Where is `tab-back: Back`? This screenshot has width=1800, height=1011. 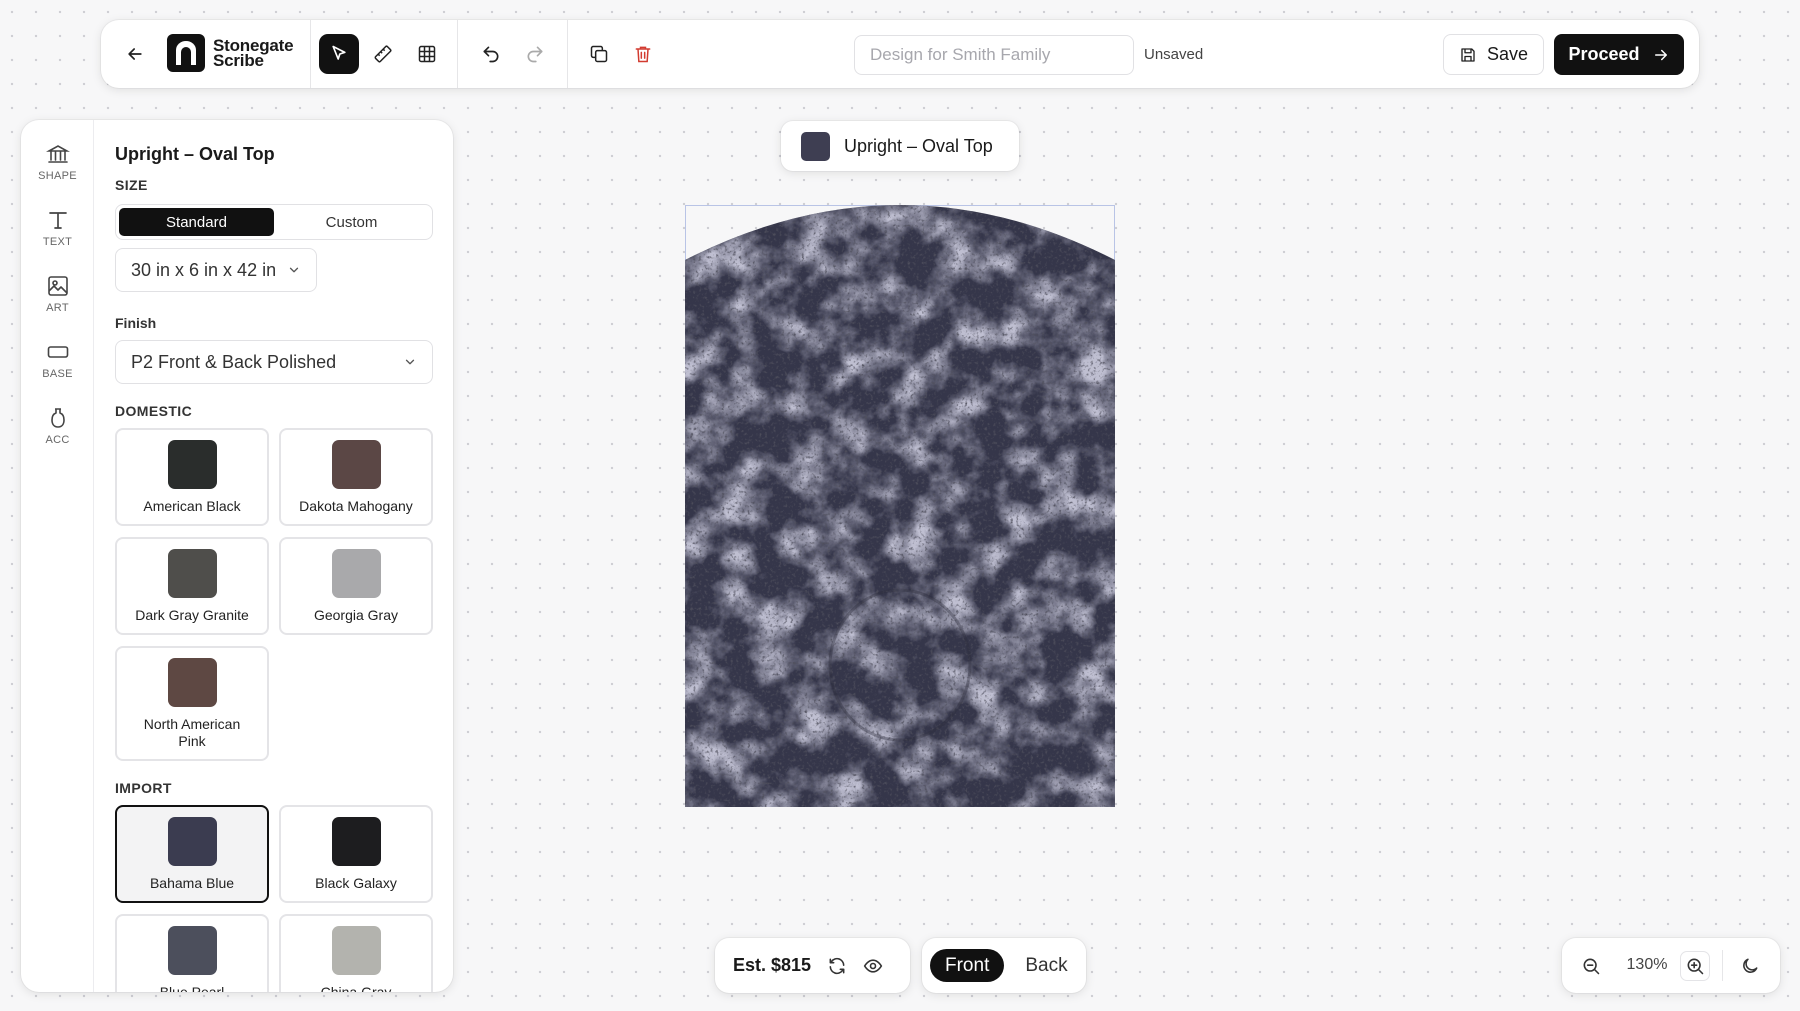
tab-back: Back is located at coordinates (1046, 965).